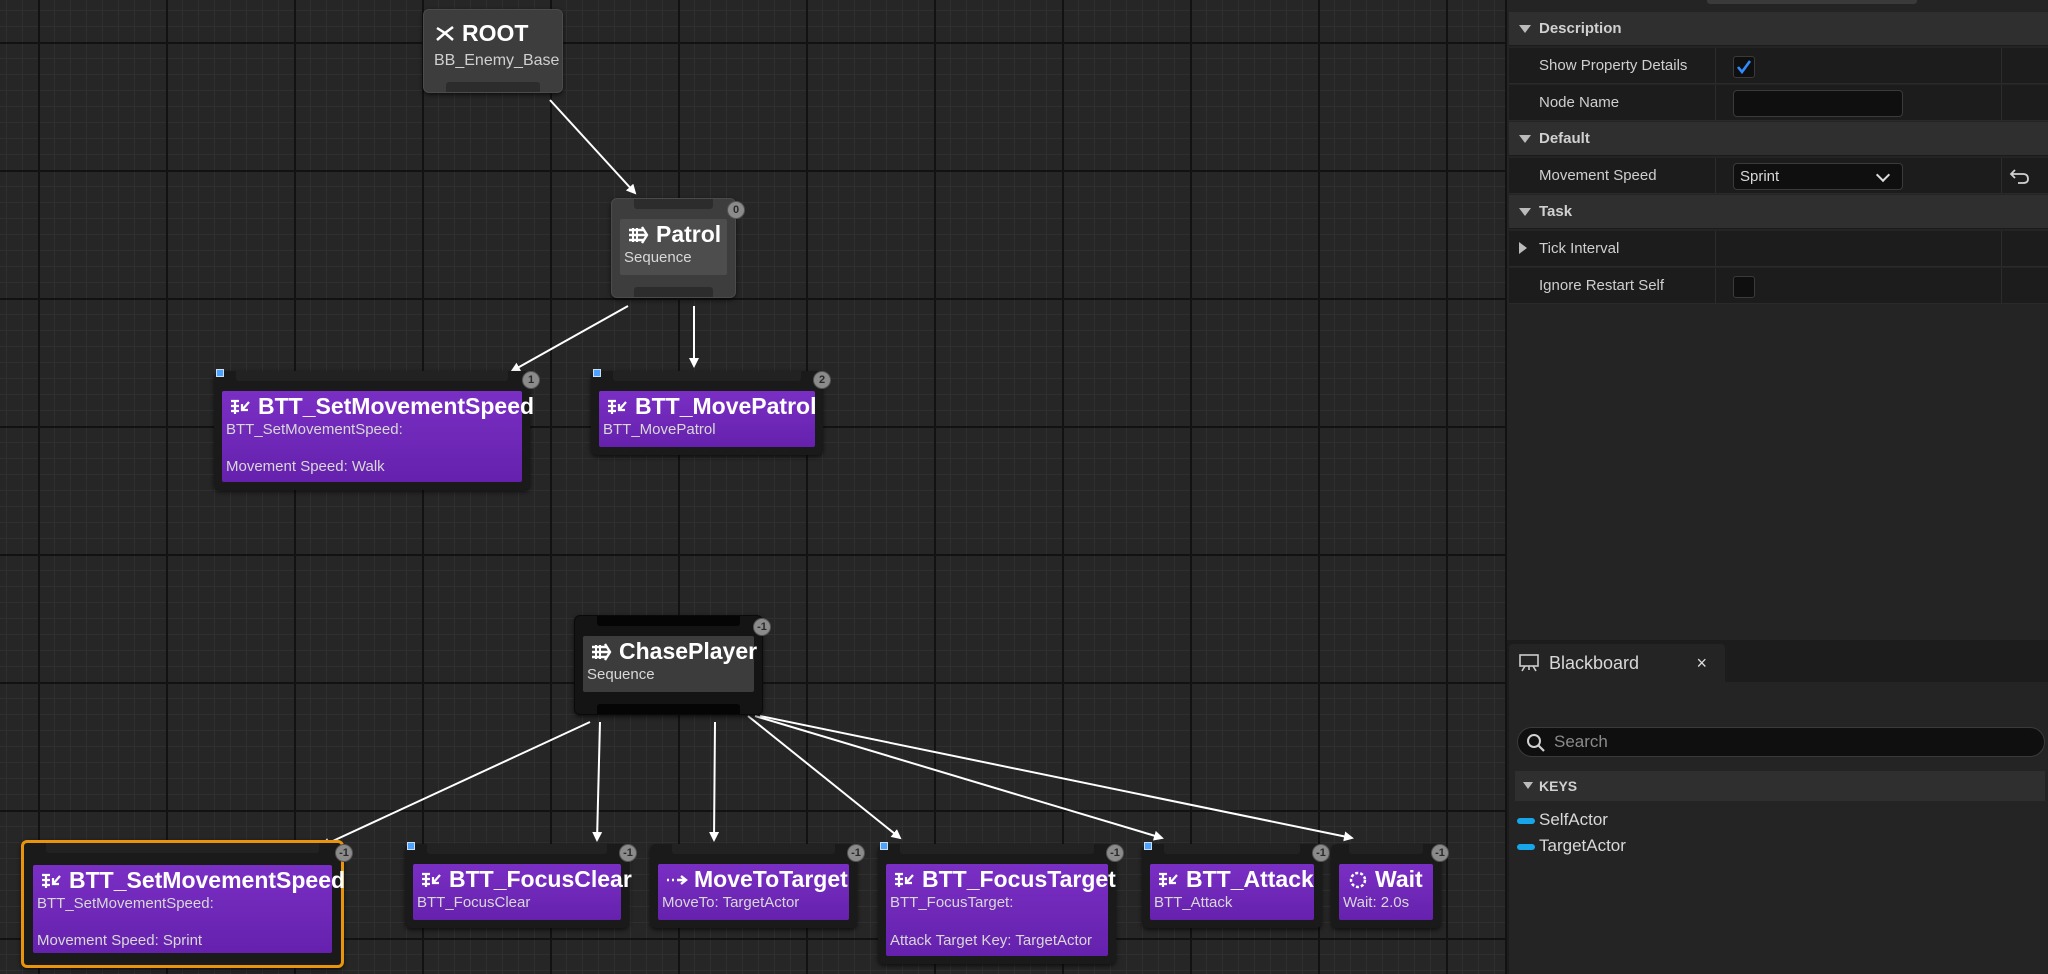 Image resolution: width=2048 pixels, height=974 pixels. I want to click on patrol-node: Patrol Sequence 0, so click(678, 248).